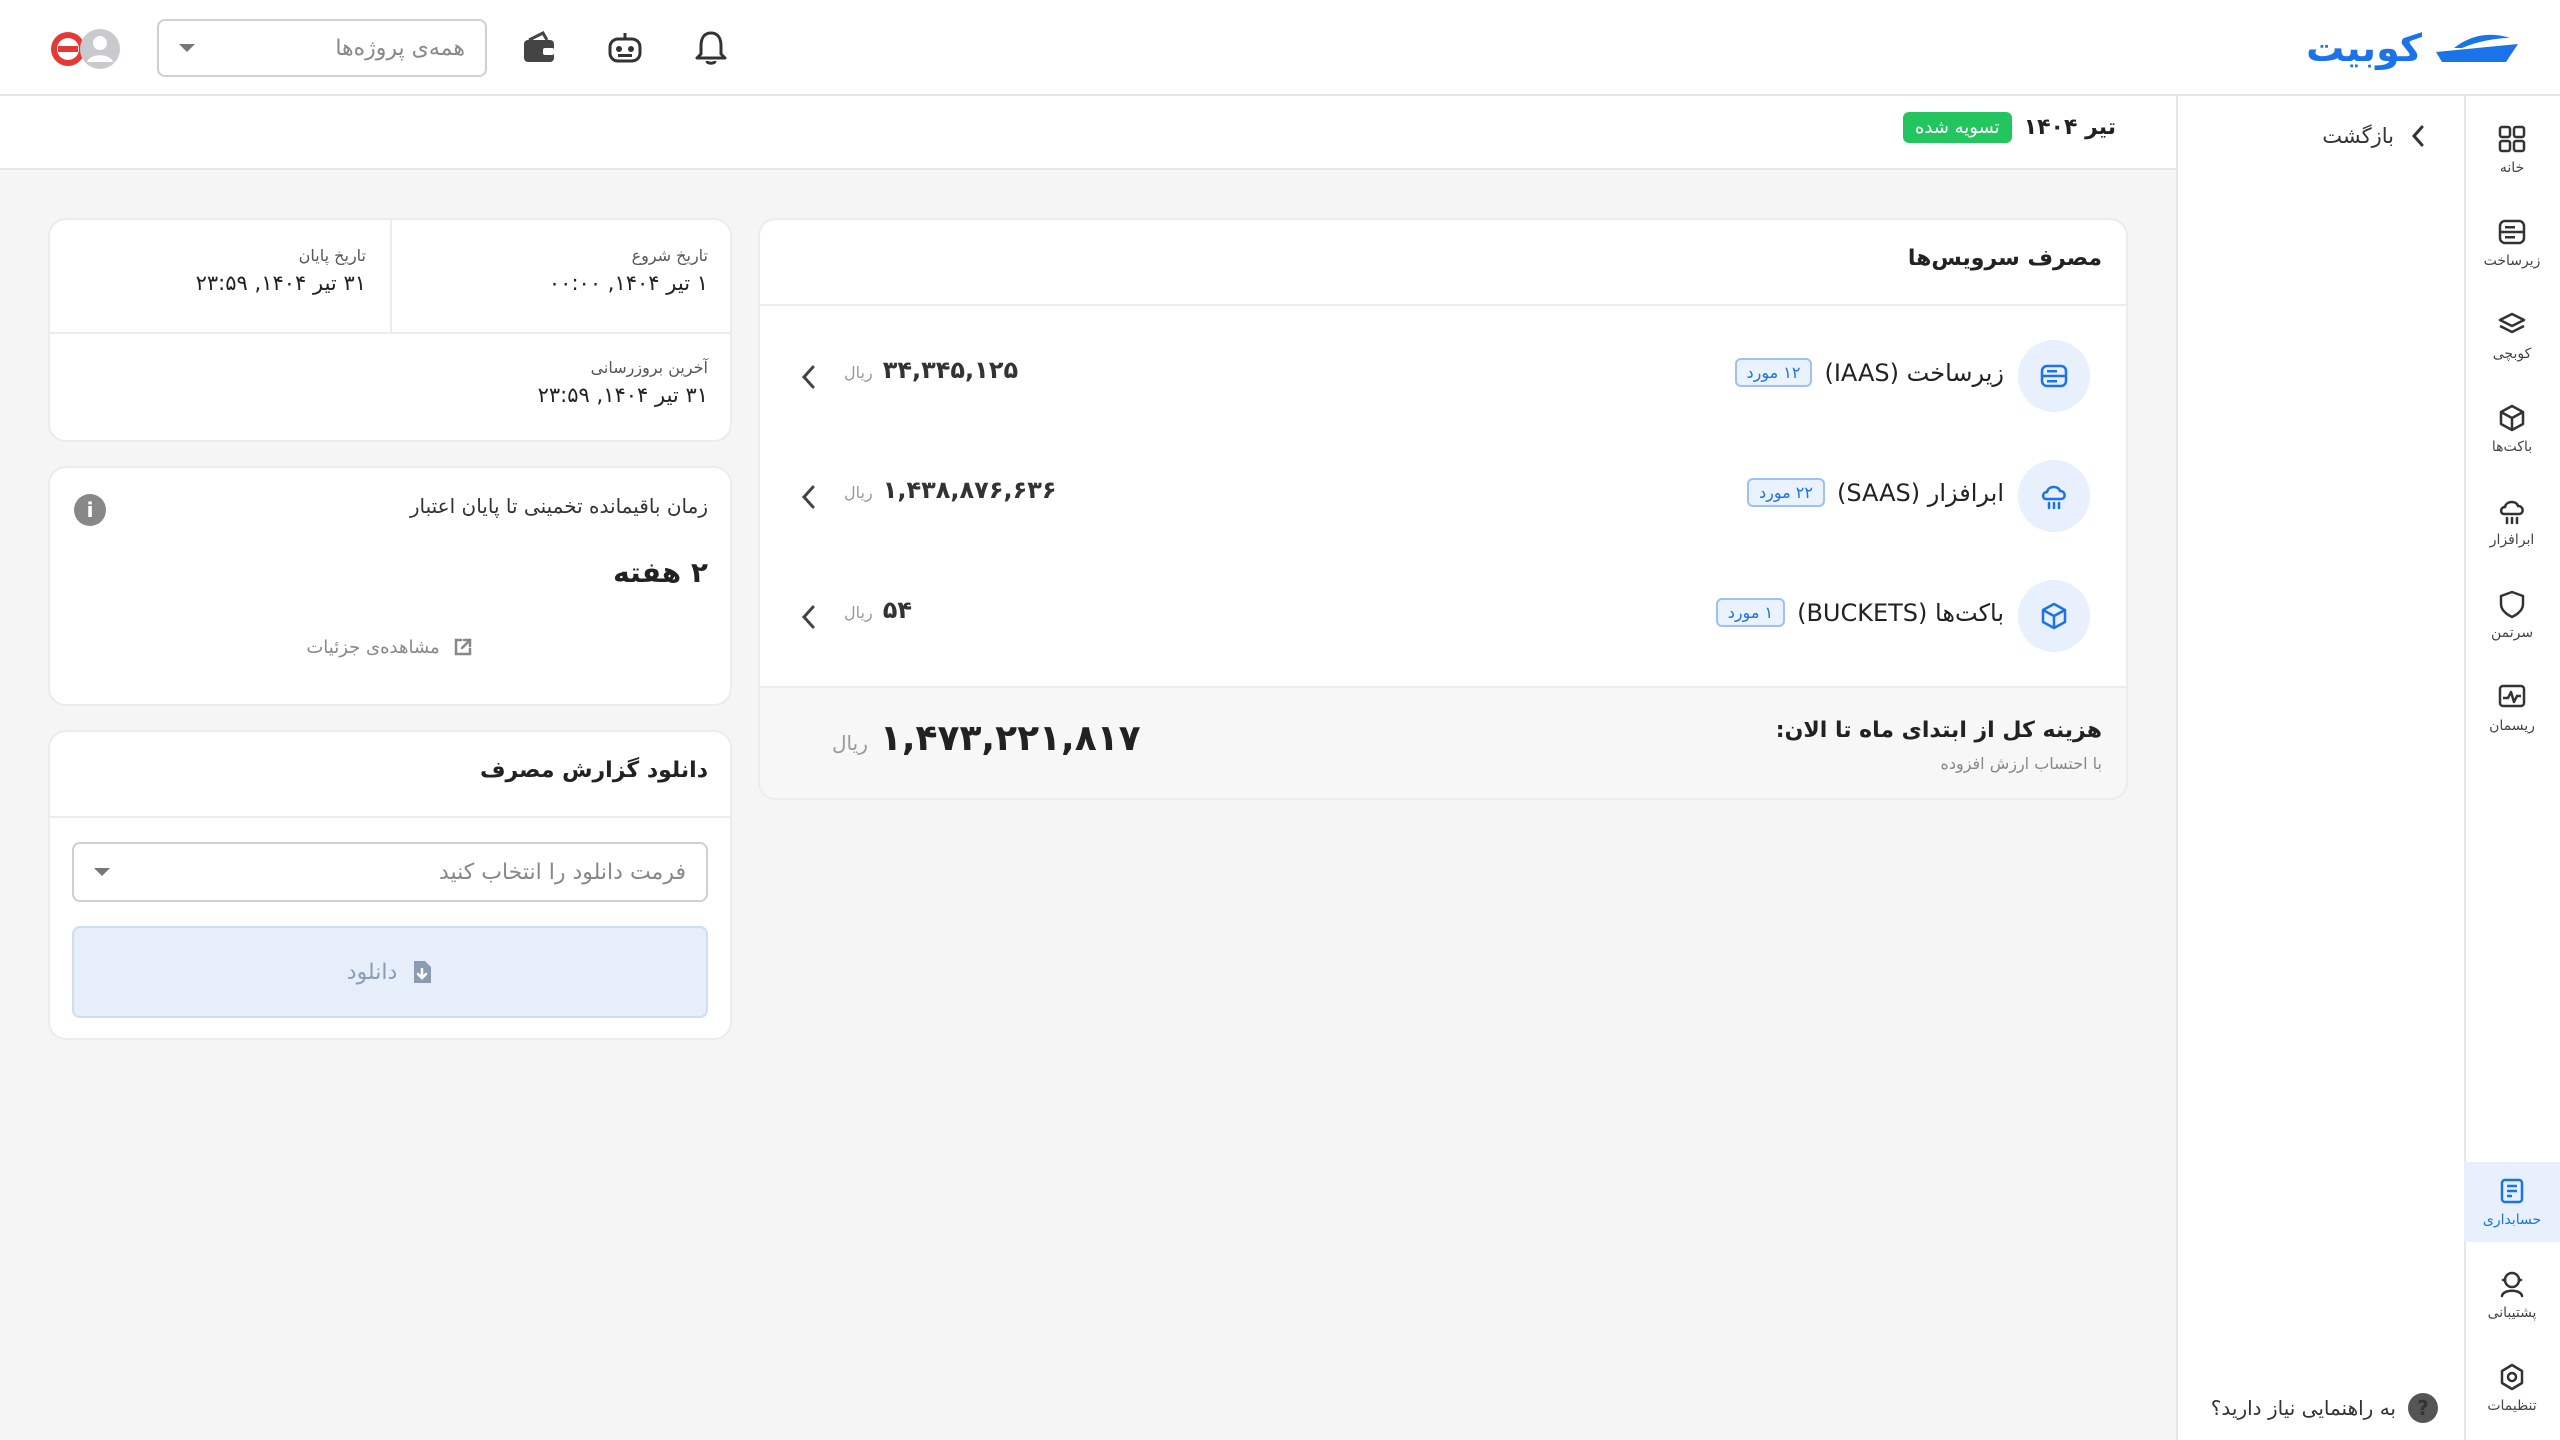  I want to click on service-row-iaas: زیرساخت (IAAS) ۱۲ مورد ۳۴,۳۴۵,۱۲۵ ریال, so click(1443, 368).